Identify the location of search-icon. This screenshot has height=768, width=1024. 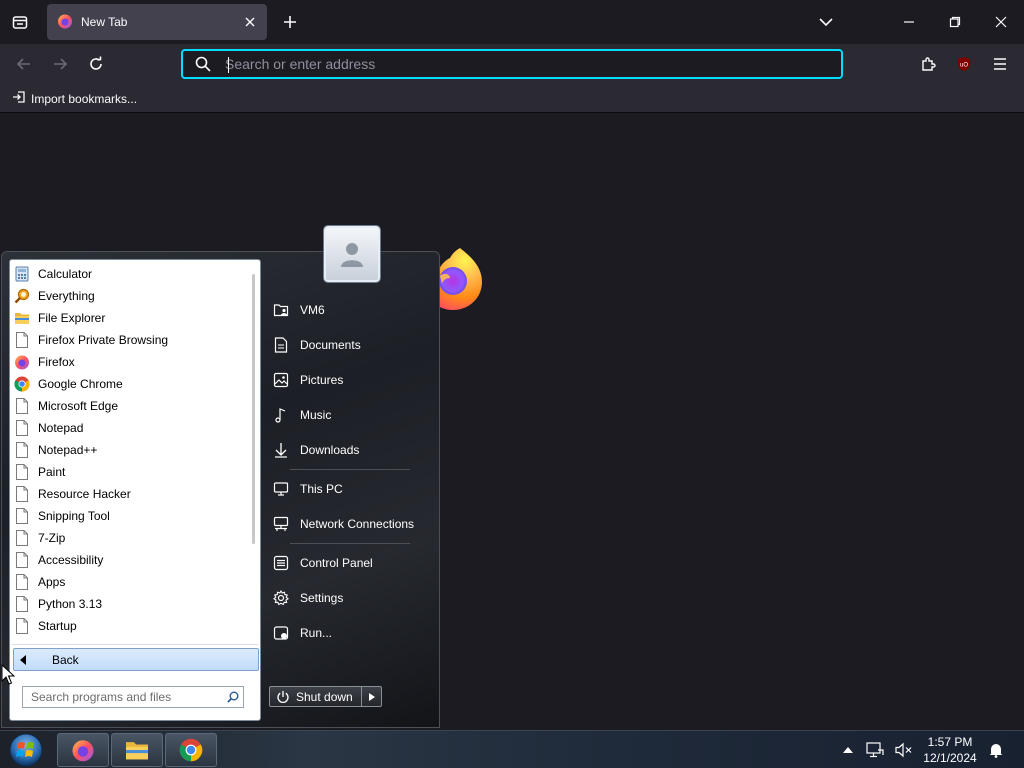
(233, 697).